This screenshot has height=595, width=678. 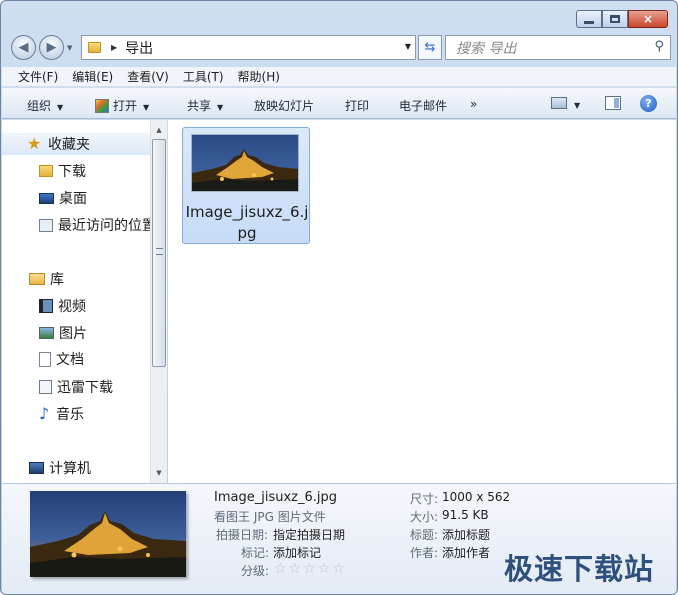 I want to click on nav-label: 计算机, so click(x=70, y=469).